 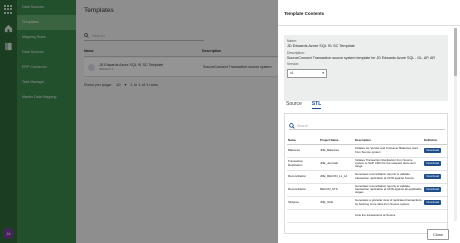 What do you see at coordinates (304, 13) in the screenshot?
I see `drawer-title: Template Contents` at bounding box center [304, 13].